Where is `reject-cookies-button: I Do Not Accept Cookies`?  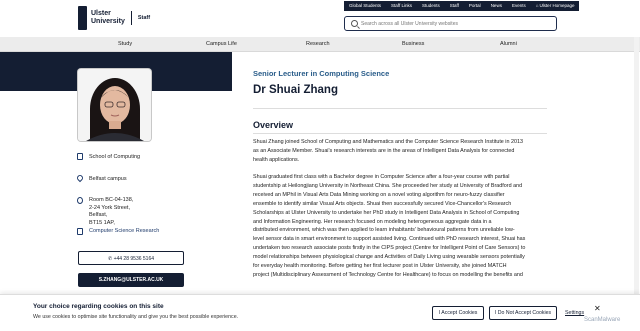
reject-cookies-button: I Do Not Accept Cookies is located at coordinates (523, 313).